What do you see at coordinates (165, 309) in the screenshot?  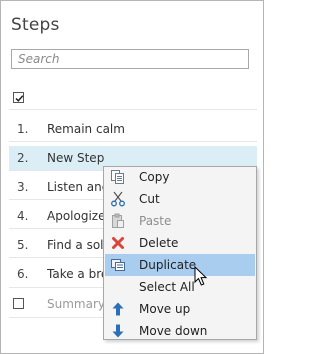 I see `menu-item-label: Move up` at bounding box center [165, 309].